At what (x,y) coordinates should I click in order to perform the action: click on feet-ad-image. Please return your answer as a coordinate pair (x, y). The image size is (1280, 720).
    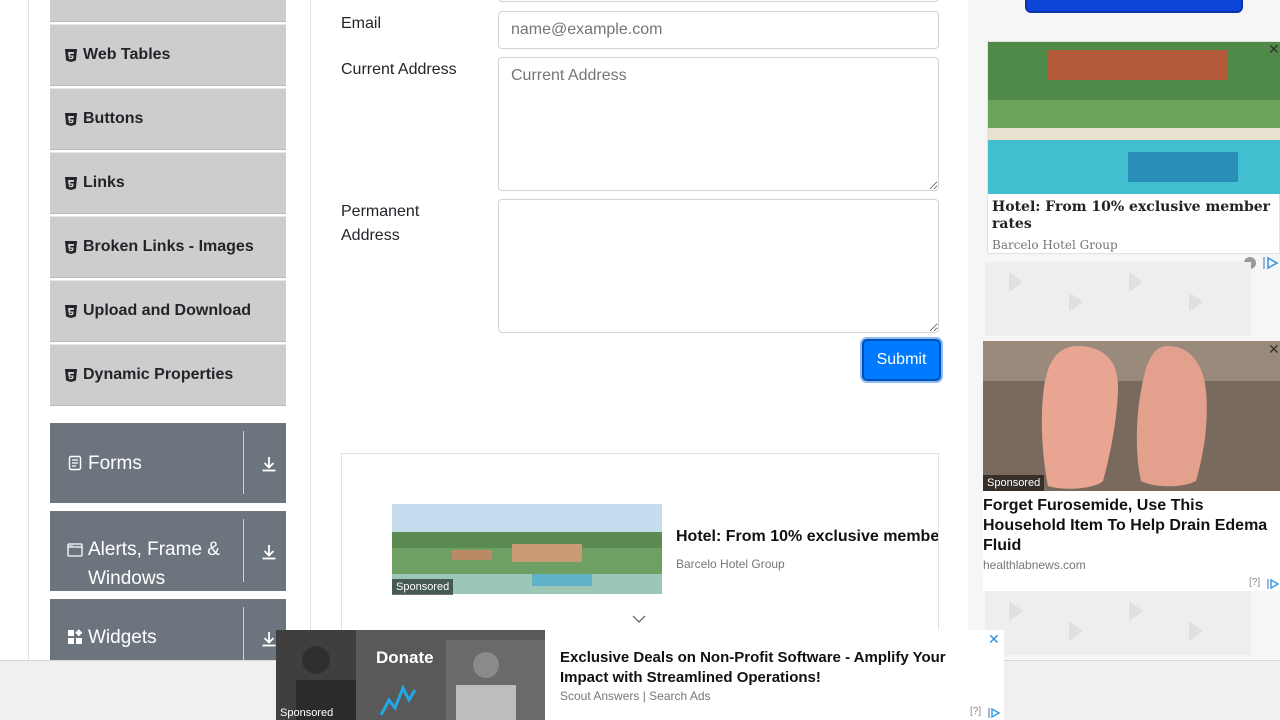
    Looking at the image, I should click on (1131, 416).